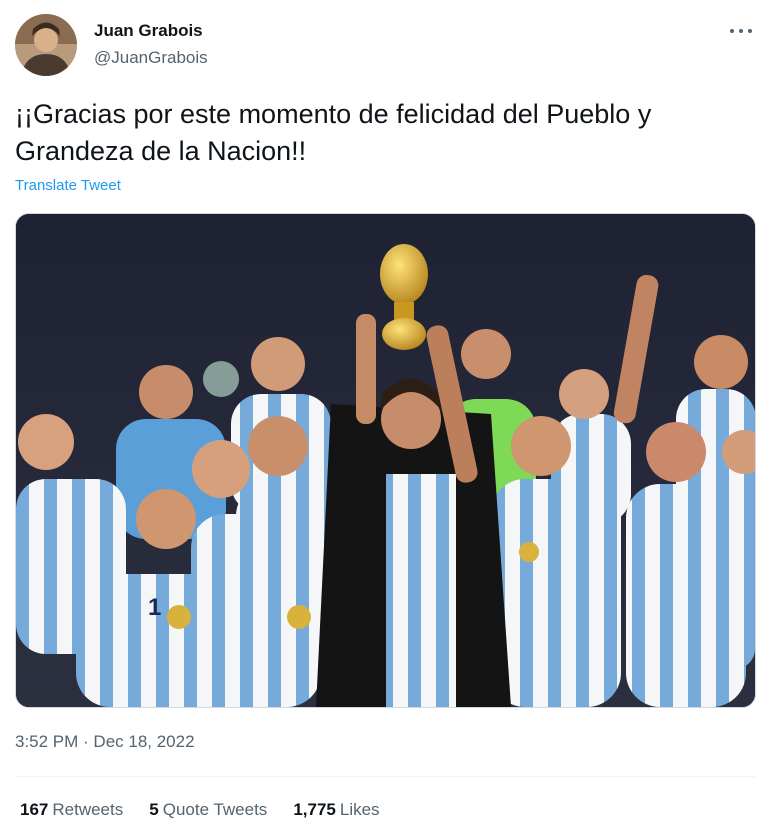 The height and width of the screenshot is (840, 770). What do you see at coordinates (68, 185) in the screenshot?
I see `translate-tweet-link: Translate Tweet` at bounding box center [68, 185].